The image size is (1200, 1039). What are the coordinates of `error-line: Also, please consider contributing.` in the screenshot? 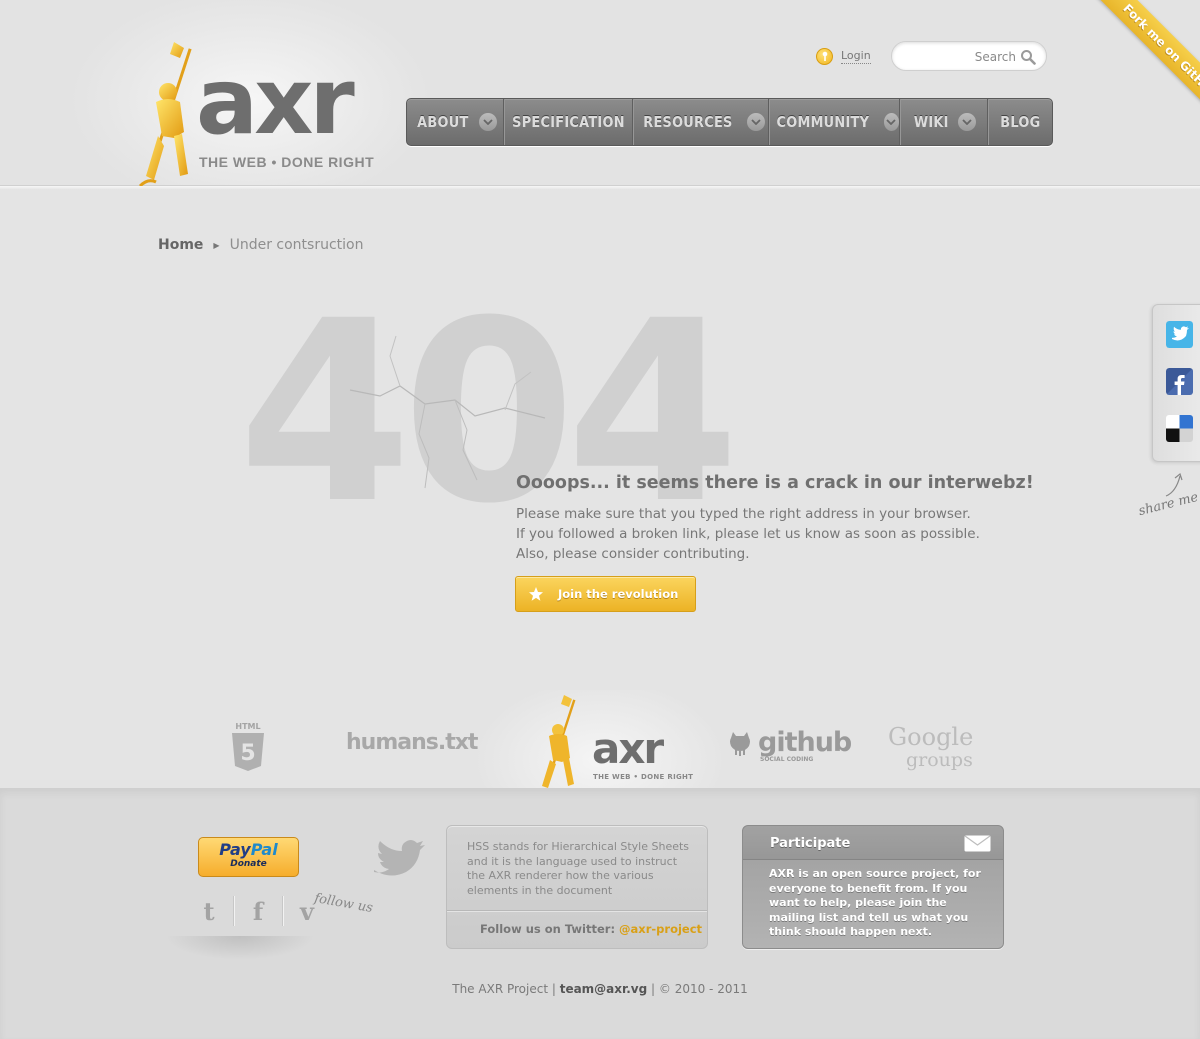 It's located at (633, 554).